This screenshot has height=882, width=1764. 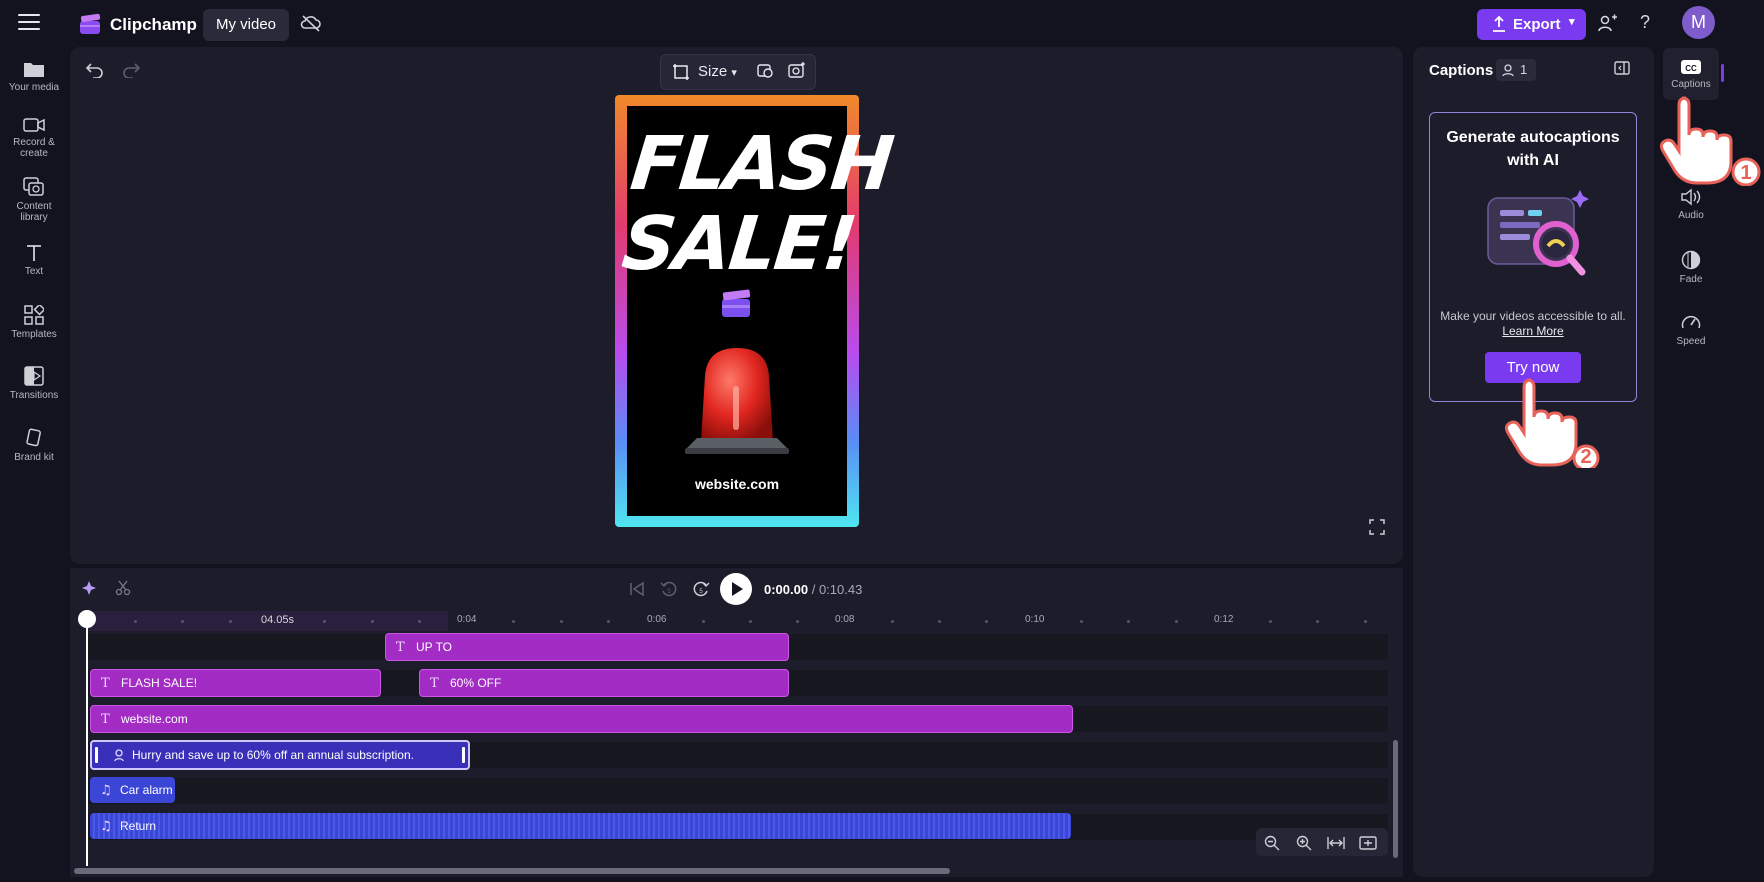 What do you see at coordinates (34, 125) in the screenshot?
I see `camera-icon` at bounding box center [34, 125].